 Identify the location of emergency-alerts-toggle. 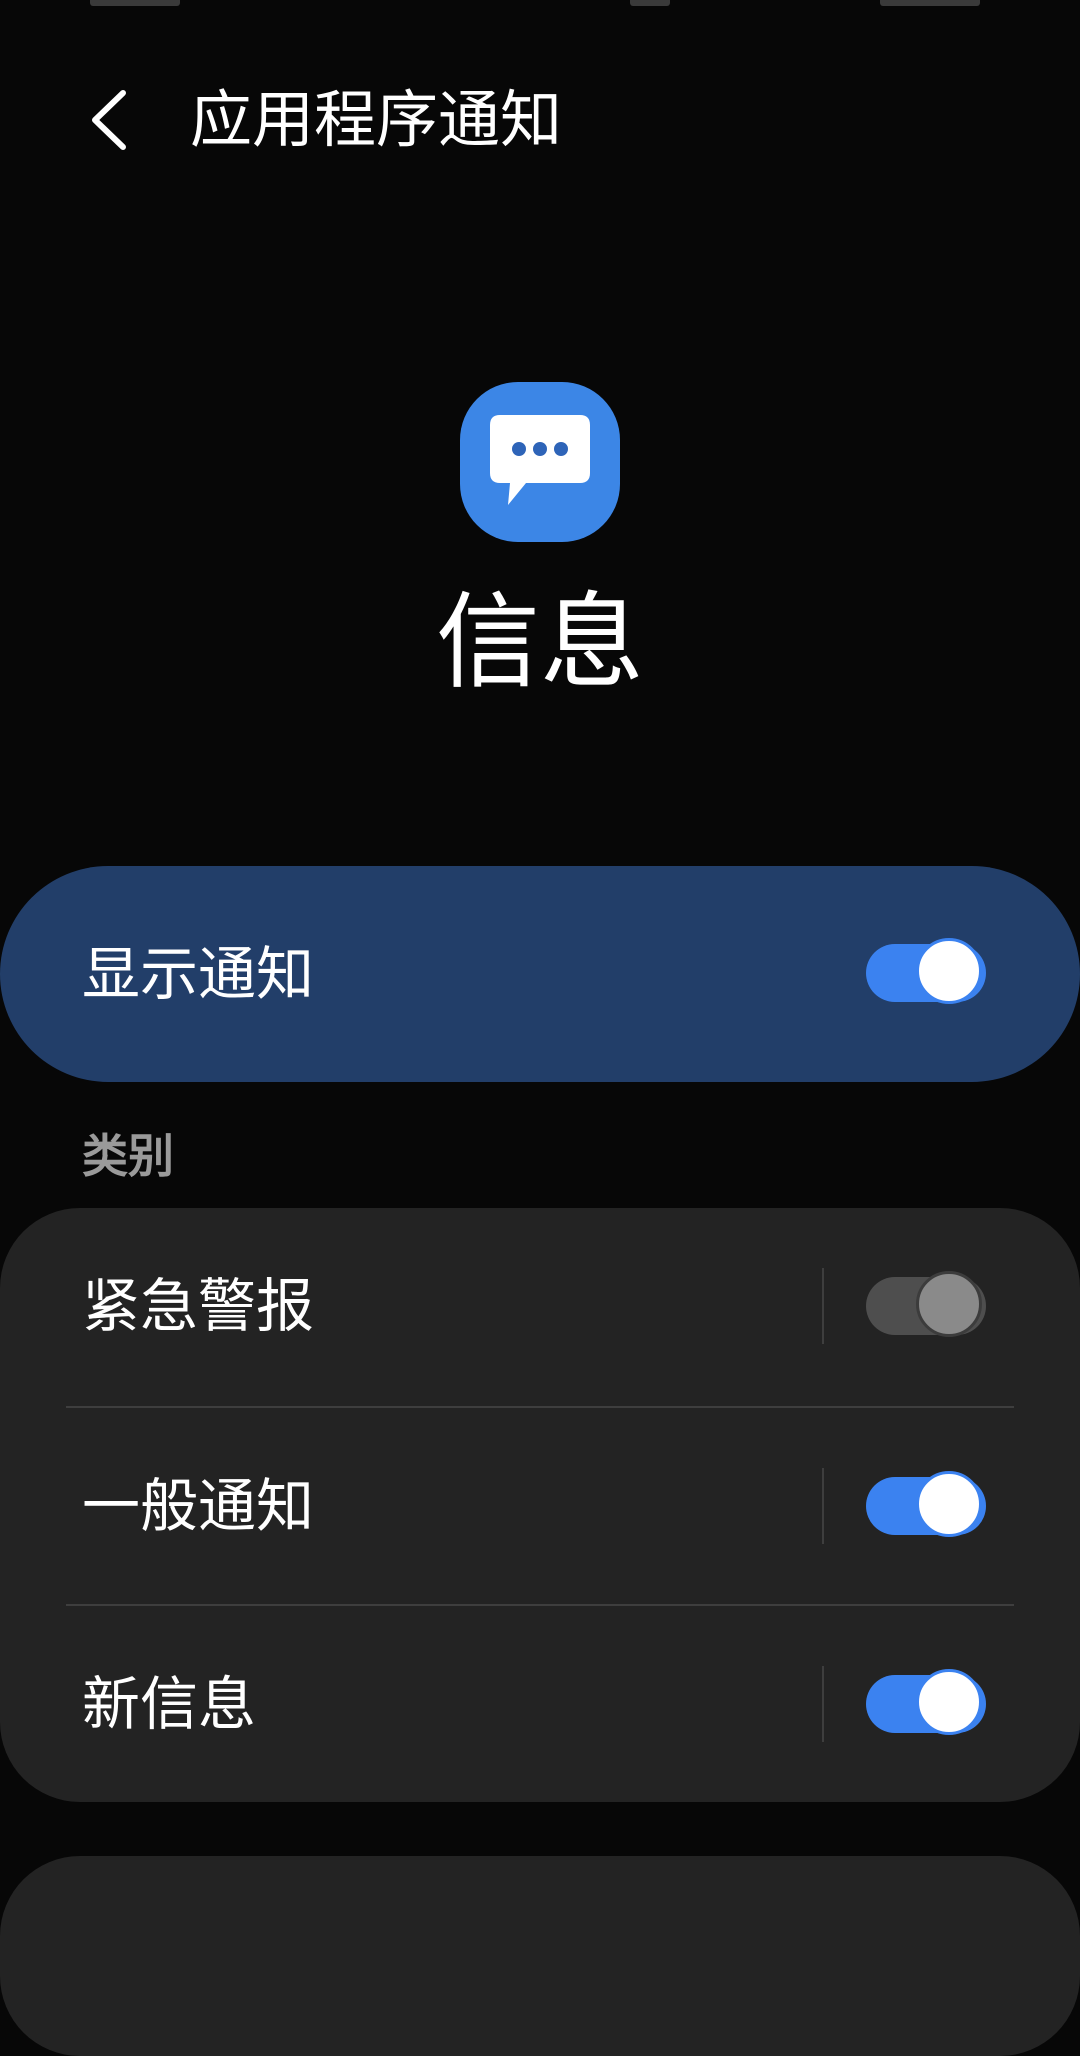
(928, 1306).